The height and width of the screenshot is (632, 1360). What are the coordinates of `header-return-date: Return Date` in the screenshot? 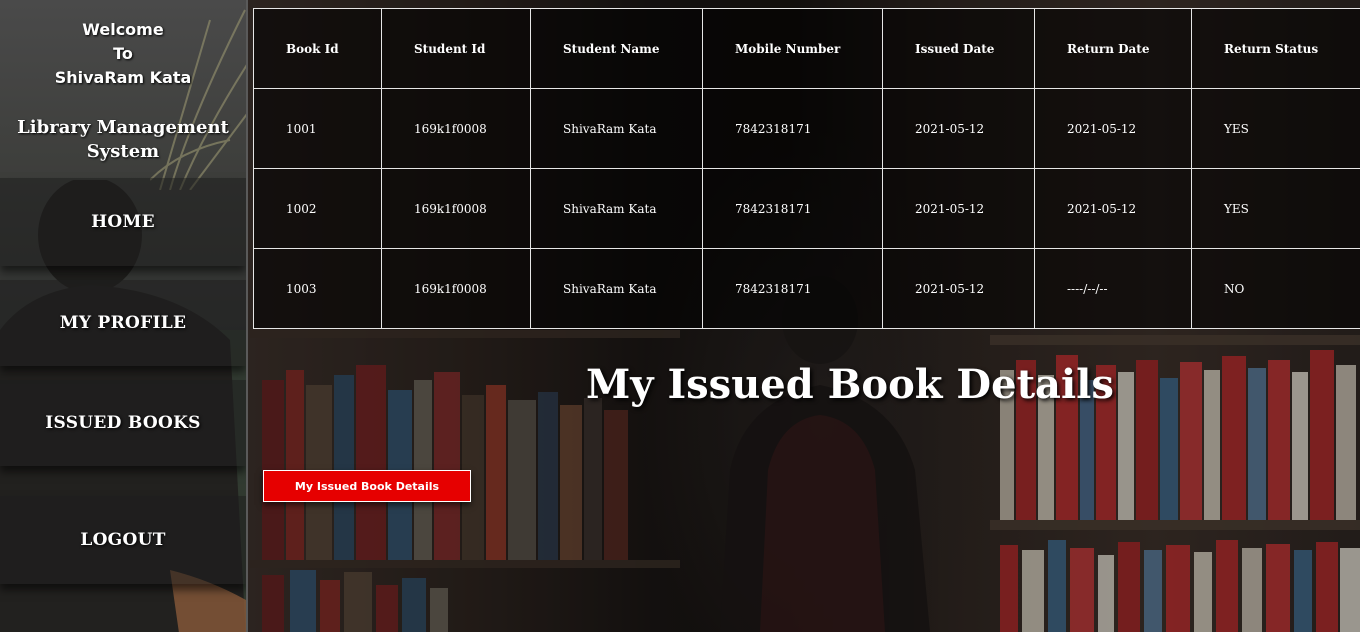 It's located at (1113, 48).